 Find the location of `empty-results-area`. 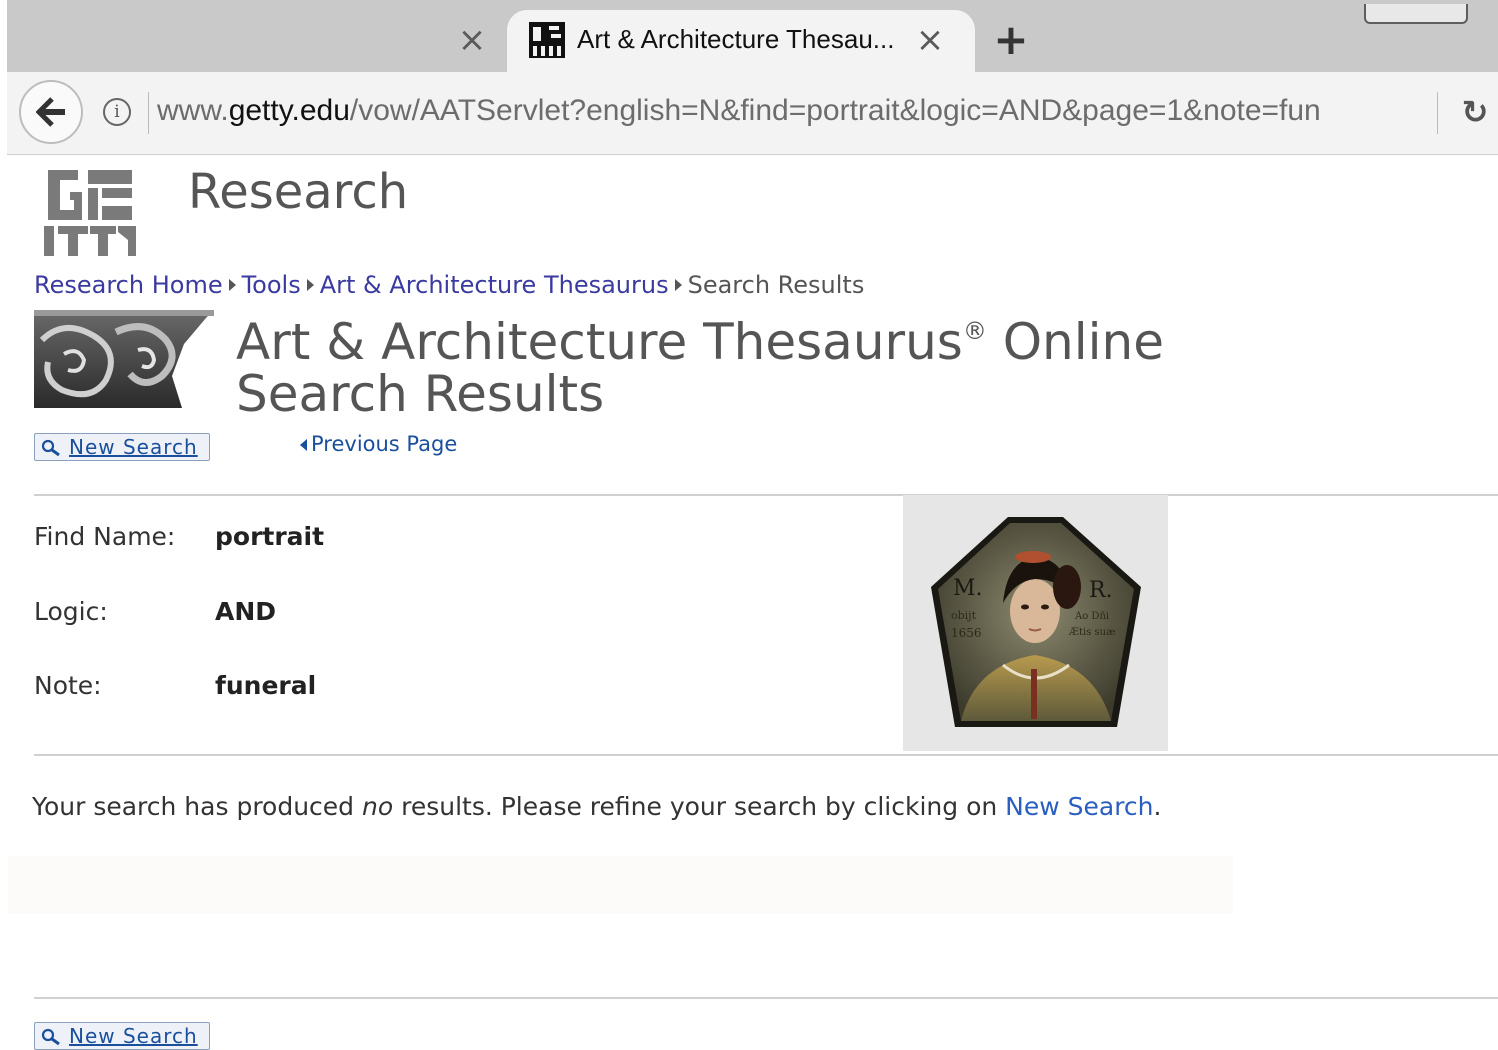

empty-results-area is located at coordinates (620, 885).